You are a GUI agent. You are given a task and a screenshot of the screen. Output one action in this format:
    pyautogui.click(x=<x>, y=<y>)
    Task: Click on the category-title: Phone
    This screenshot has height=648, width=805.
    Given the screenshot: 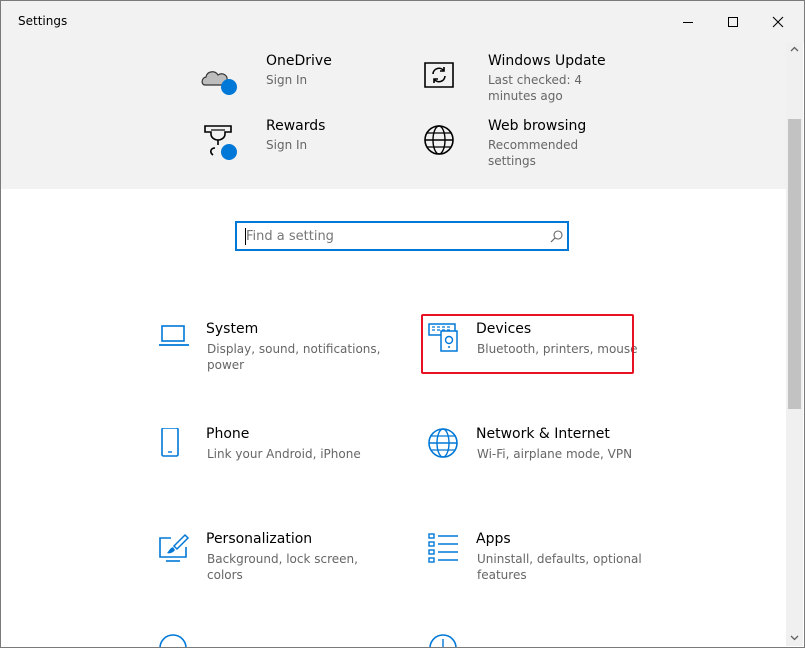 What is the action you would take?
    pyautogui.click(x=228, y=434)
    